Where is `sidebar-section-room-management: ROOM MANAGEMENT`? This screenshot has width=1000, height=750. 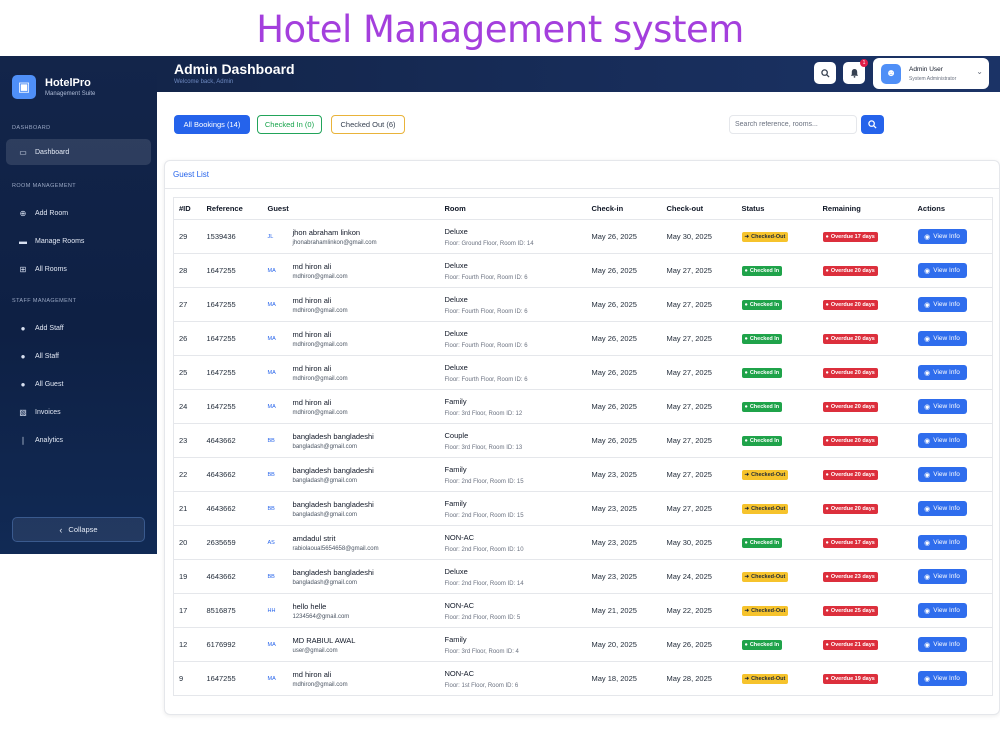 sidebar-section-room-management: ROOM MANAGEMENT is located at coordinates (44, 186).